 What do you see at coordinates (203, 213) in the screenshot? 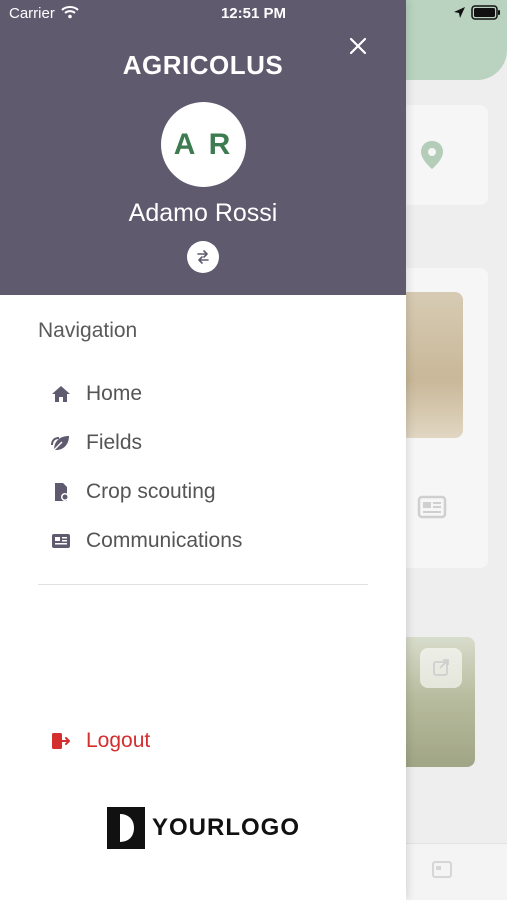
I see `user-name: Adamo Rossi` at bounding box center [203, 213].